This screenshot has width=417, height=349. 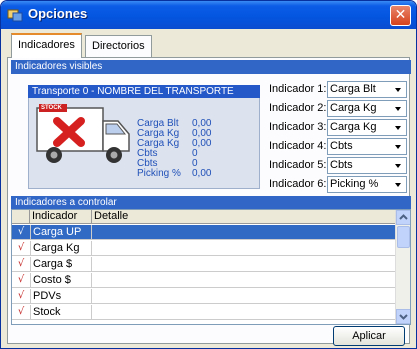 What do you see at coordinates (298, 146) in the screenshot?
I see `indicator-label: Indicador 4:` at bounding box center [298, 146].